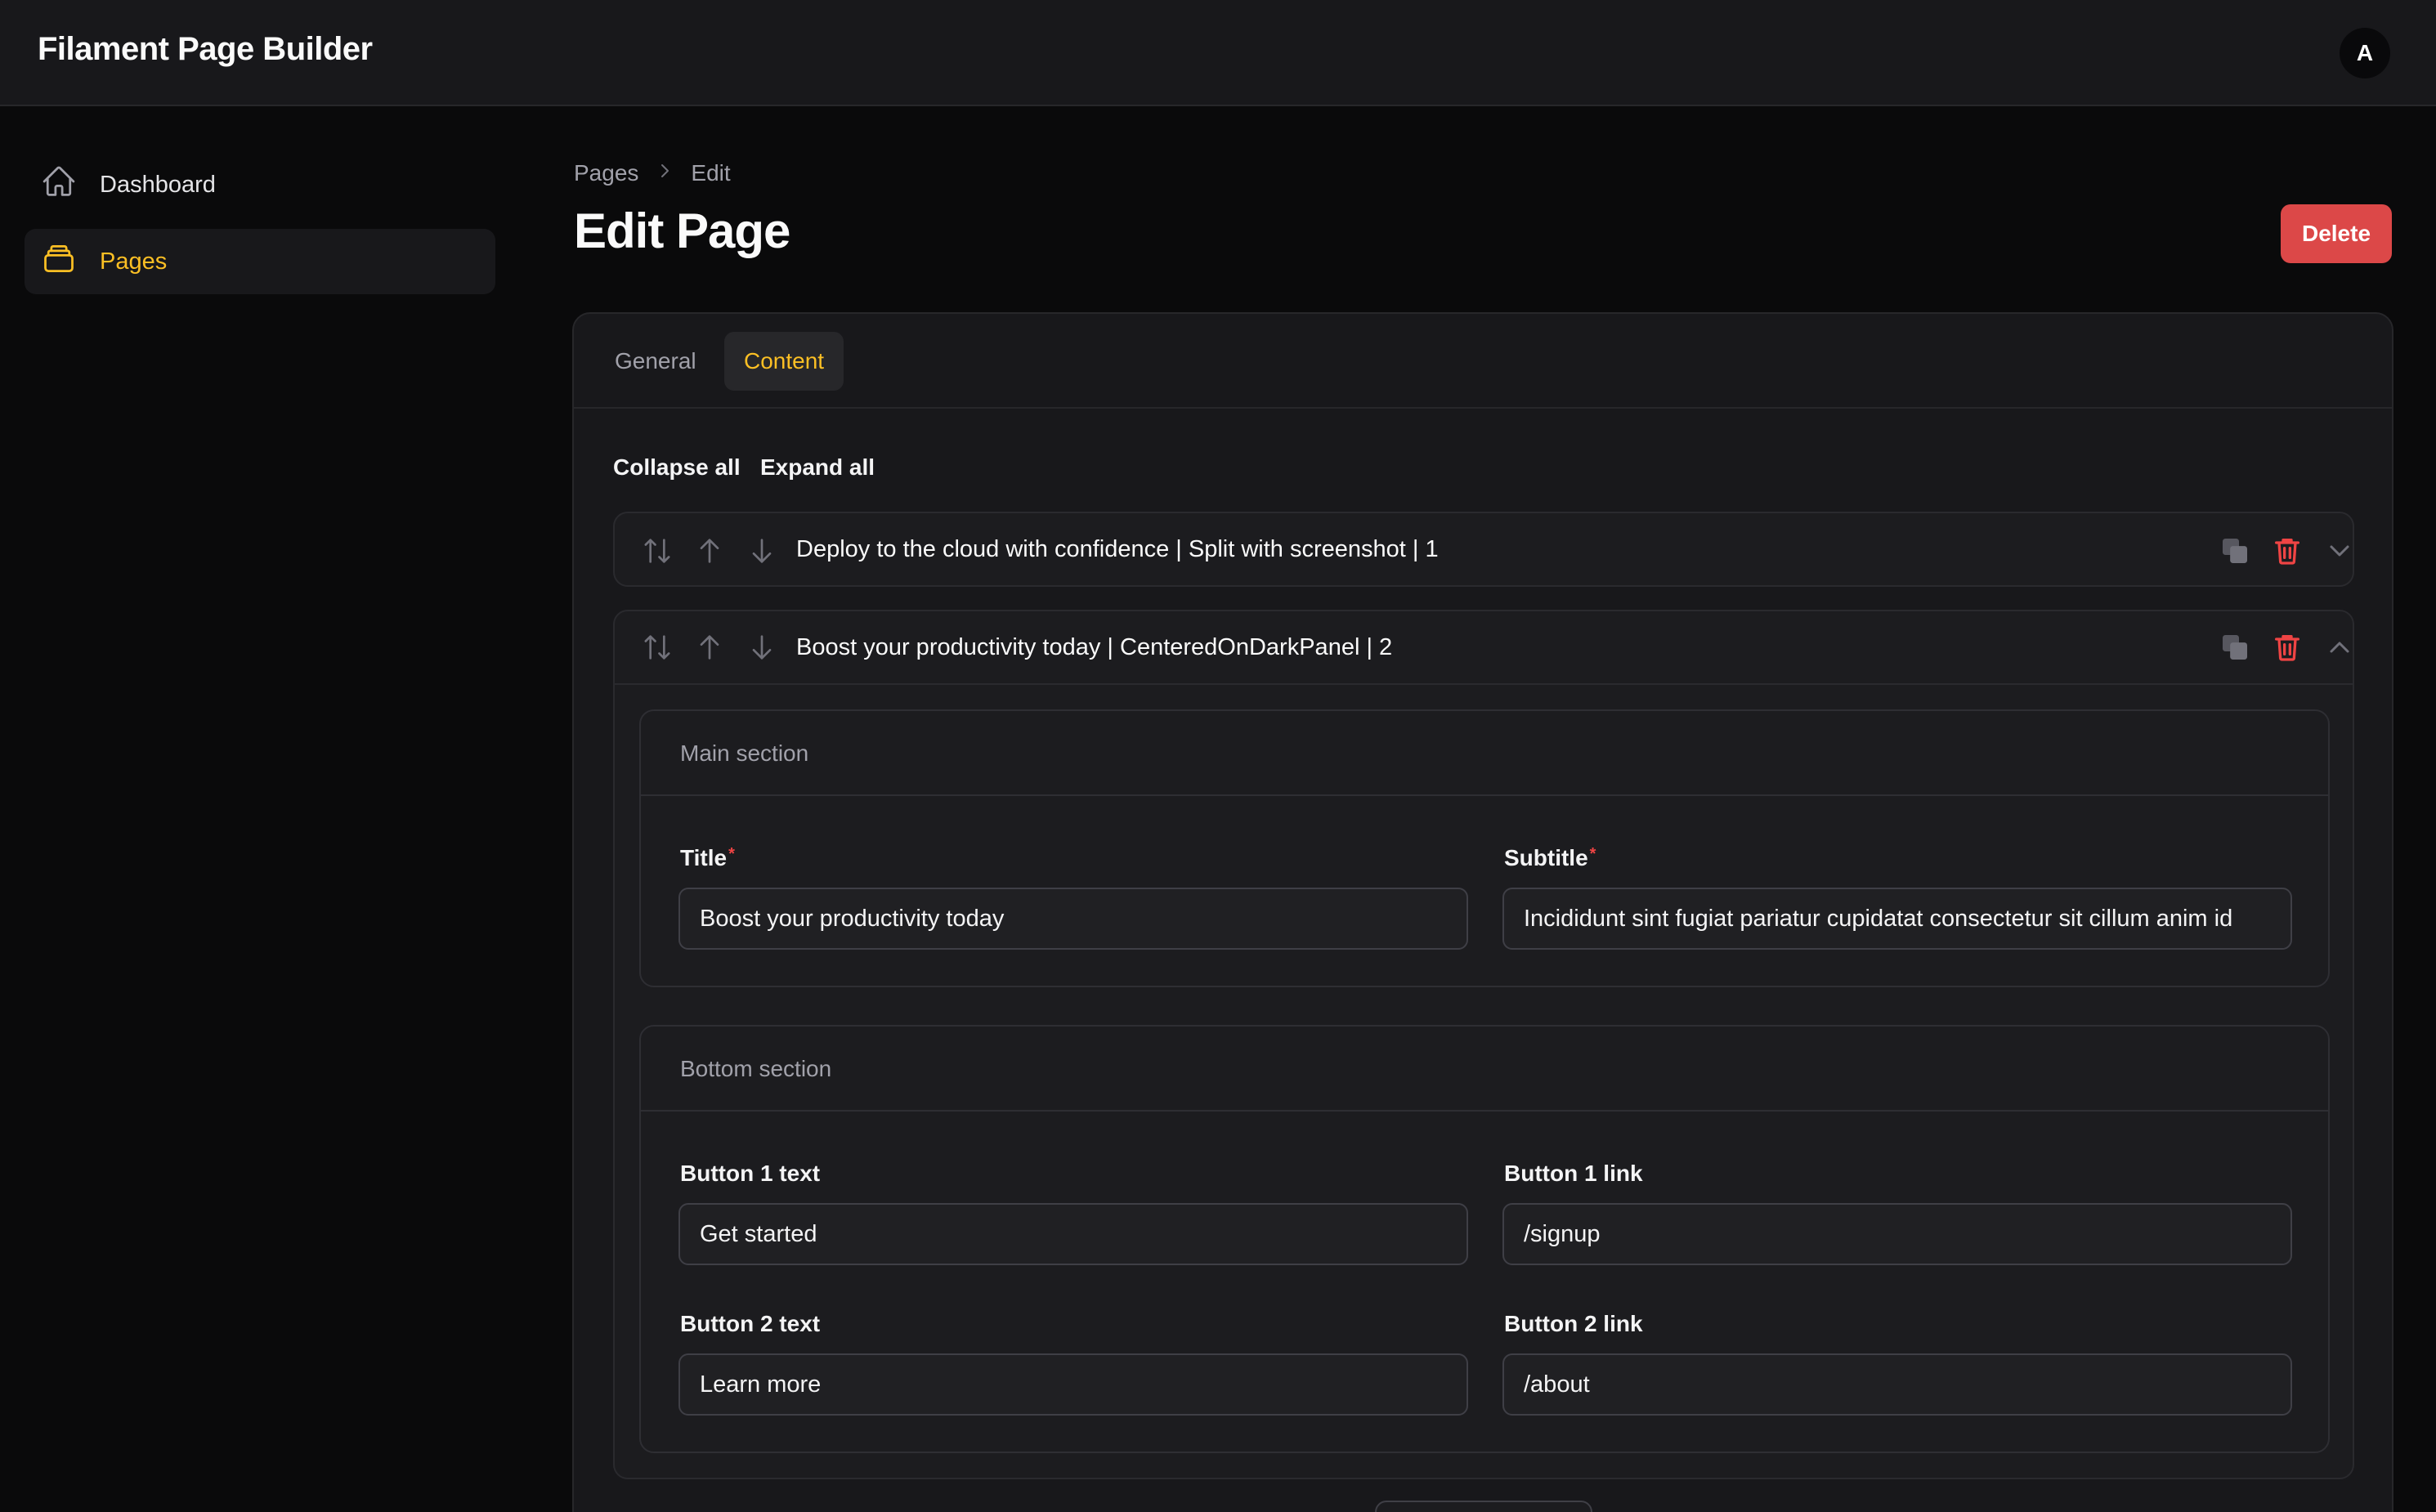 The width and height of the screenshot is (2436, 1512). I want to click on tab-general: General, so click(655, 361).